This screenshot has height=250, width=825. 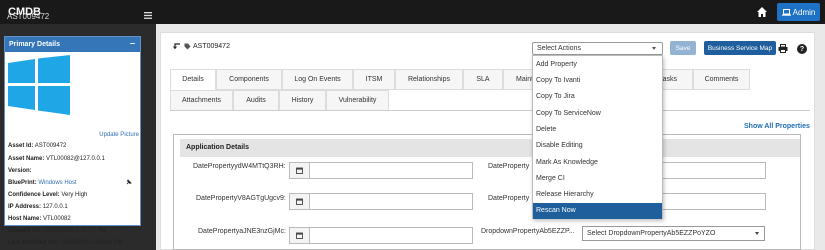 What do you see at coordinates (740, 48) in the screenshot?
I see `business-service-map-button: Business Service Map` at bounding box center [740, 48].